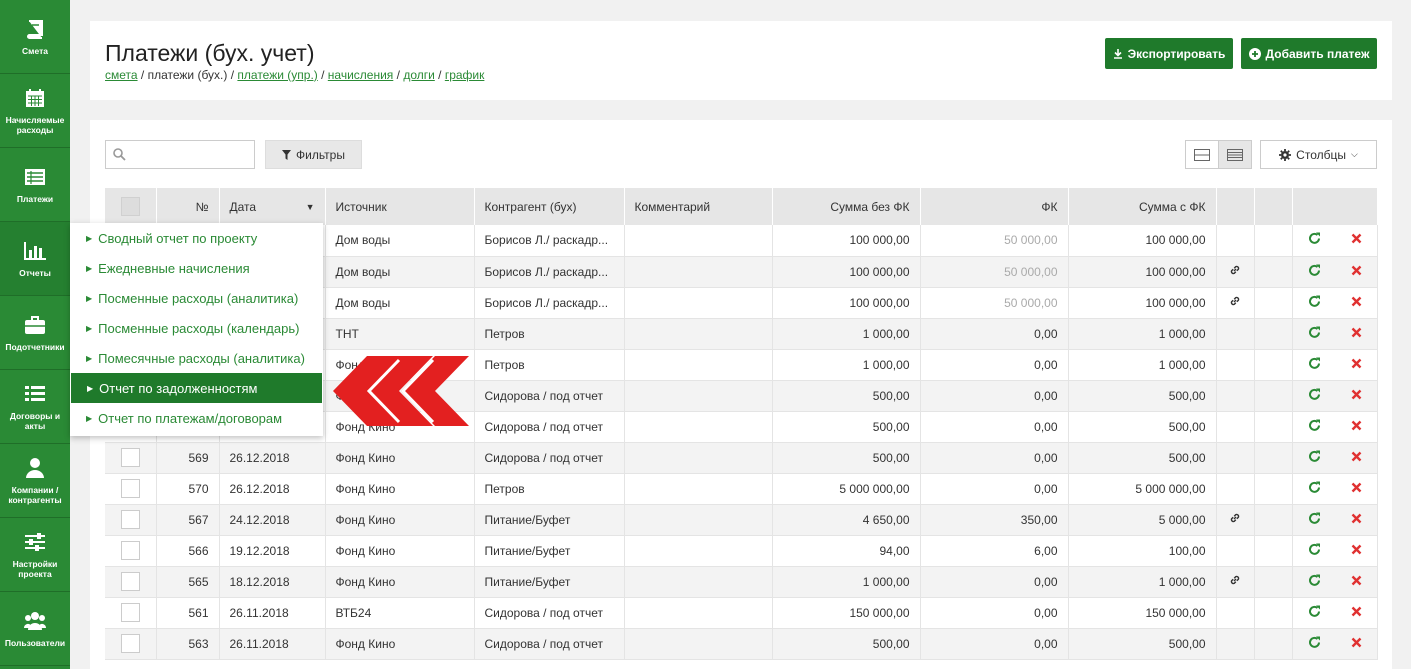  Describe the element at coordinates (846, 303) in the screenshot. I see `cell-sum-without-fk: 100 000,00` at that location.